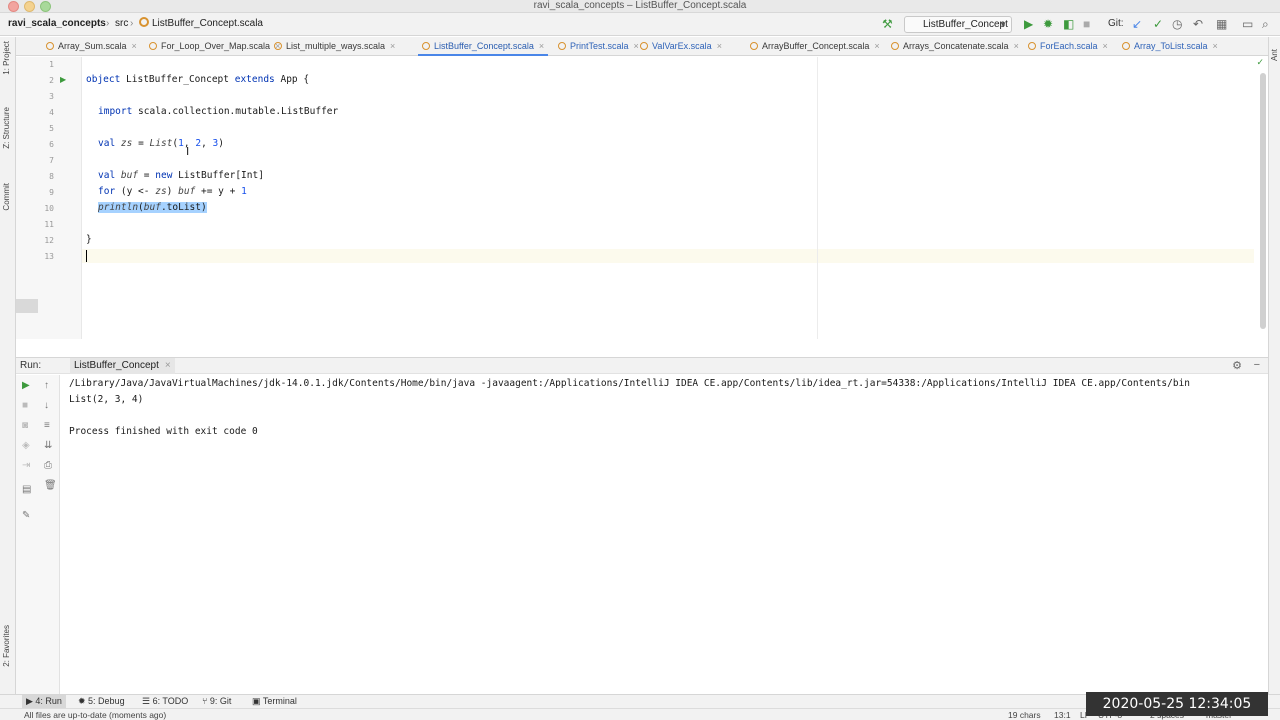 The image size is (1280, 720). I want to click on mouse-ibeam-cursor-icon: I, so click(188, 151).